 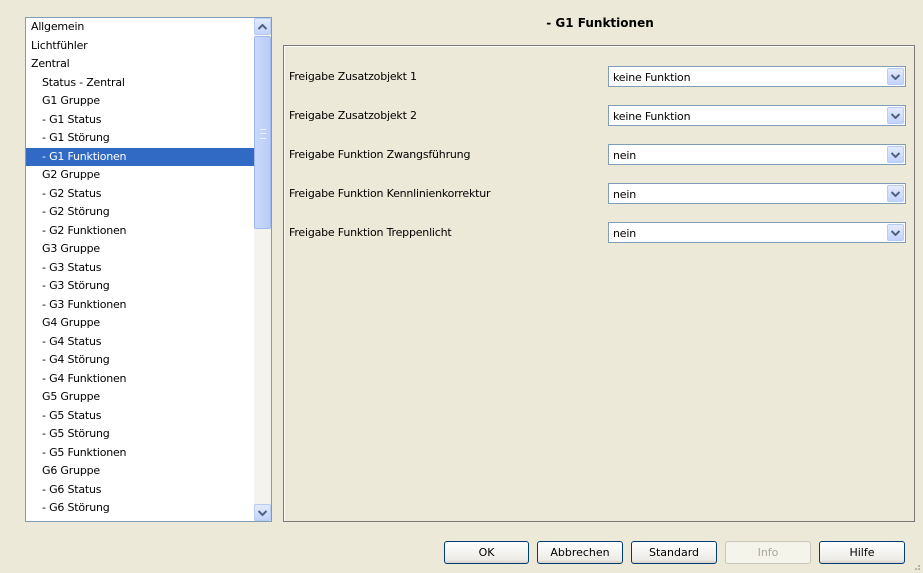 What do you see at coordinates (757, 154) in the screenshot?
I see `param-select-zwangsfuehrung: nein` at bounding box center [757, 154].